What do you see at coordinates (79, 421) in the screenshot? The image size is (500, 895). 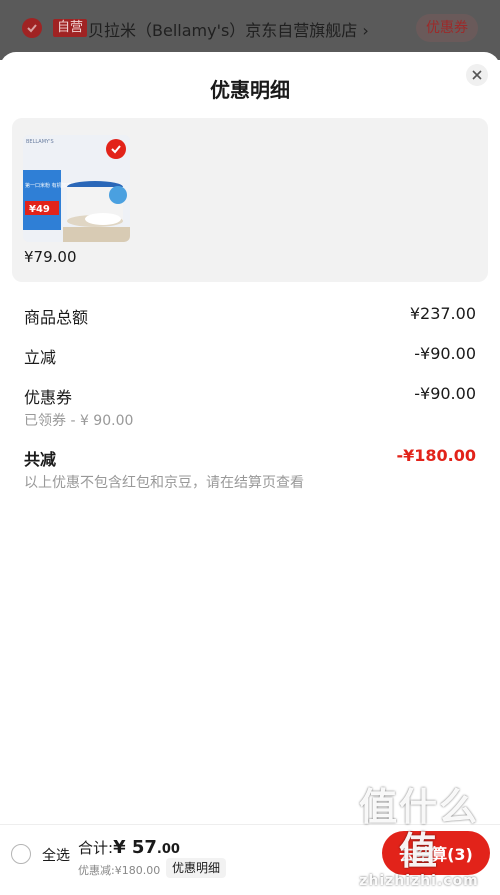 I see `coupon-claimed-note: 已领券 - ¥ 90.00` at bounding box center [79, 421].